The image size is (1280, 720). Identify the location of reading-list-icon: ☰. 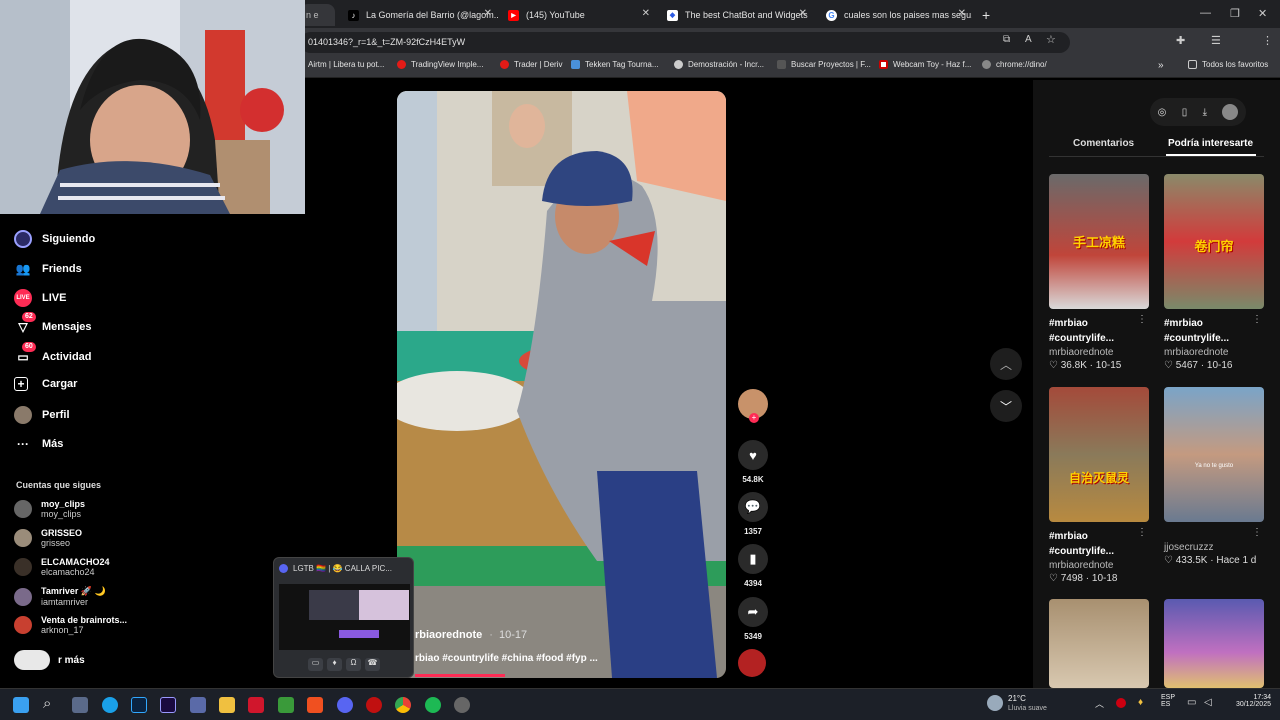
(1216, 40).